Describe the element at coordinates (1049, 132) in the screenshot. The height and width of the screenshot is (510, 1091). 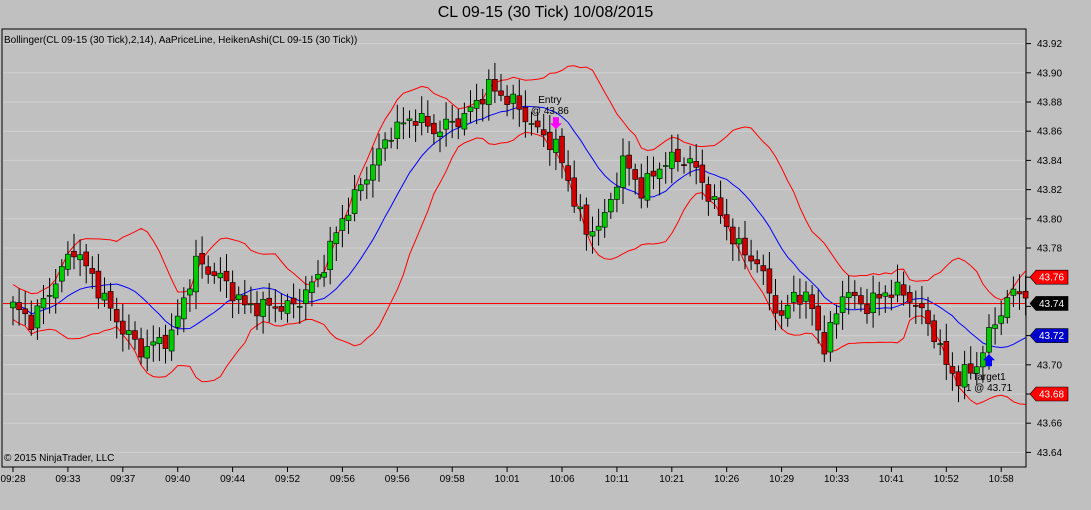
I see `y-tick-label: 43.86` at that location.